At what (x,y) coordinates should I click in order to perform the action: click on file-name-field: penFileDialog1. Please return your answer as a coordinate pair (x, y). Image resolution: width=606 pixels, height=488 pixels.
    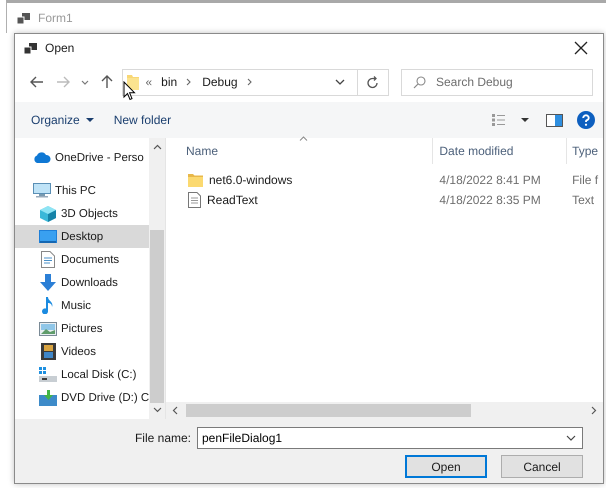
    Looking at the image, I should click on (390, 438).